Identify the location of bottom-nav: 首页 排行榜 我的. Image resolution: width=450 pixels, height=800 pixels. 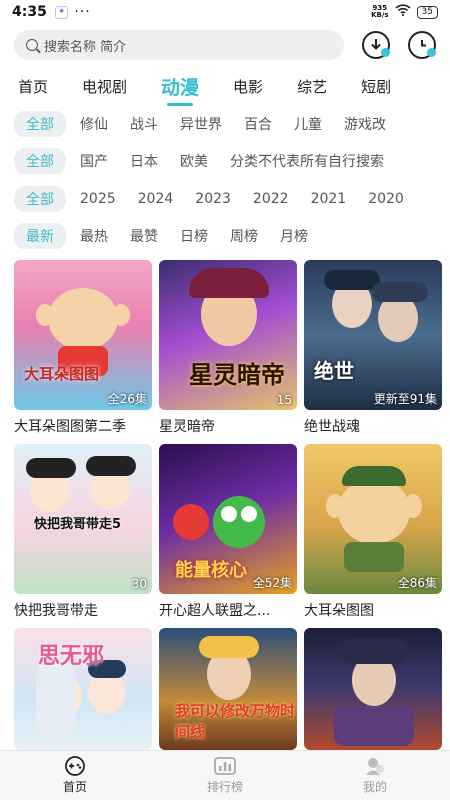
(225, 775).